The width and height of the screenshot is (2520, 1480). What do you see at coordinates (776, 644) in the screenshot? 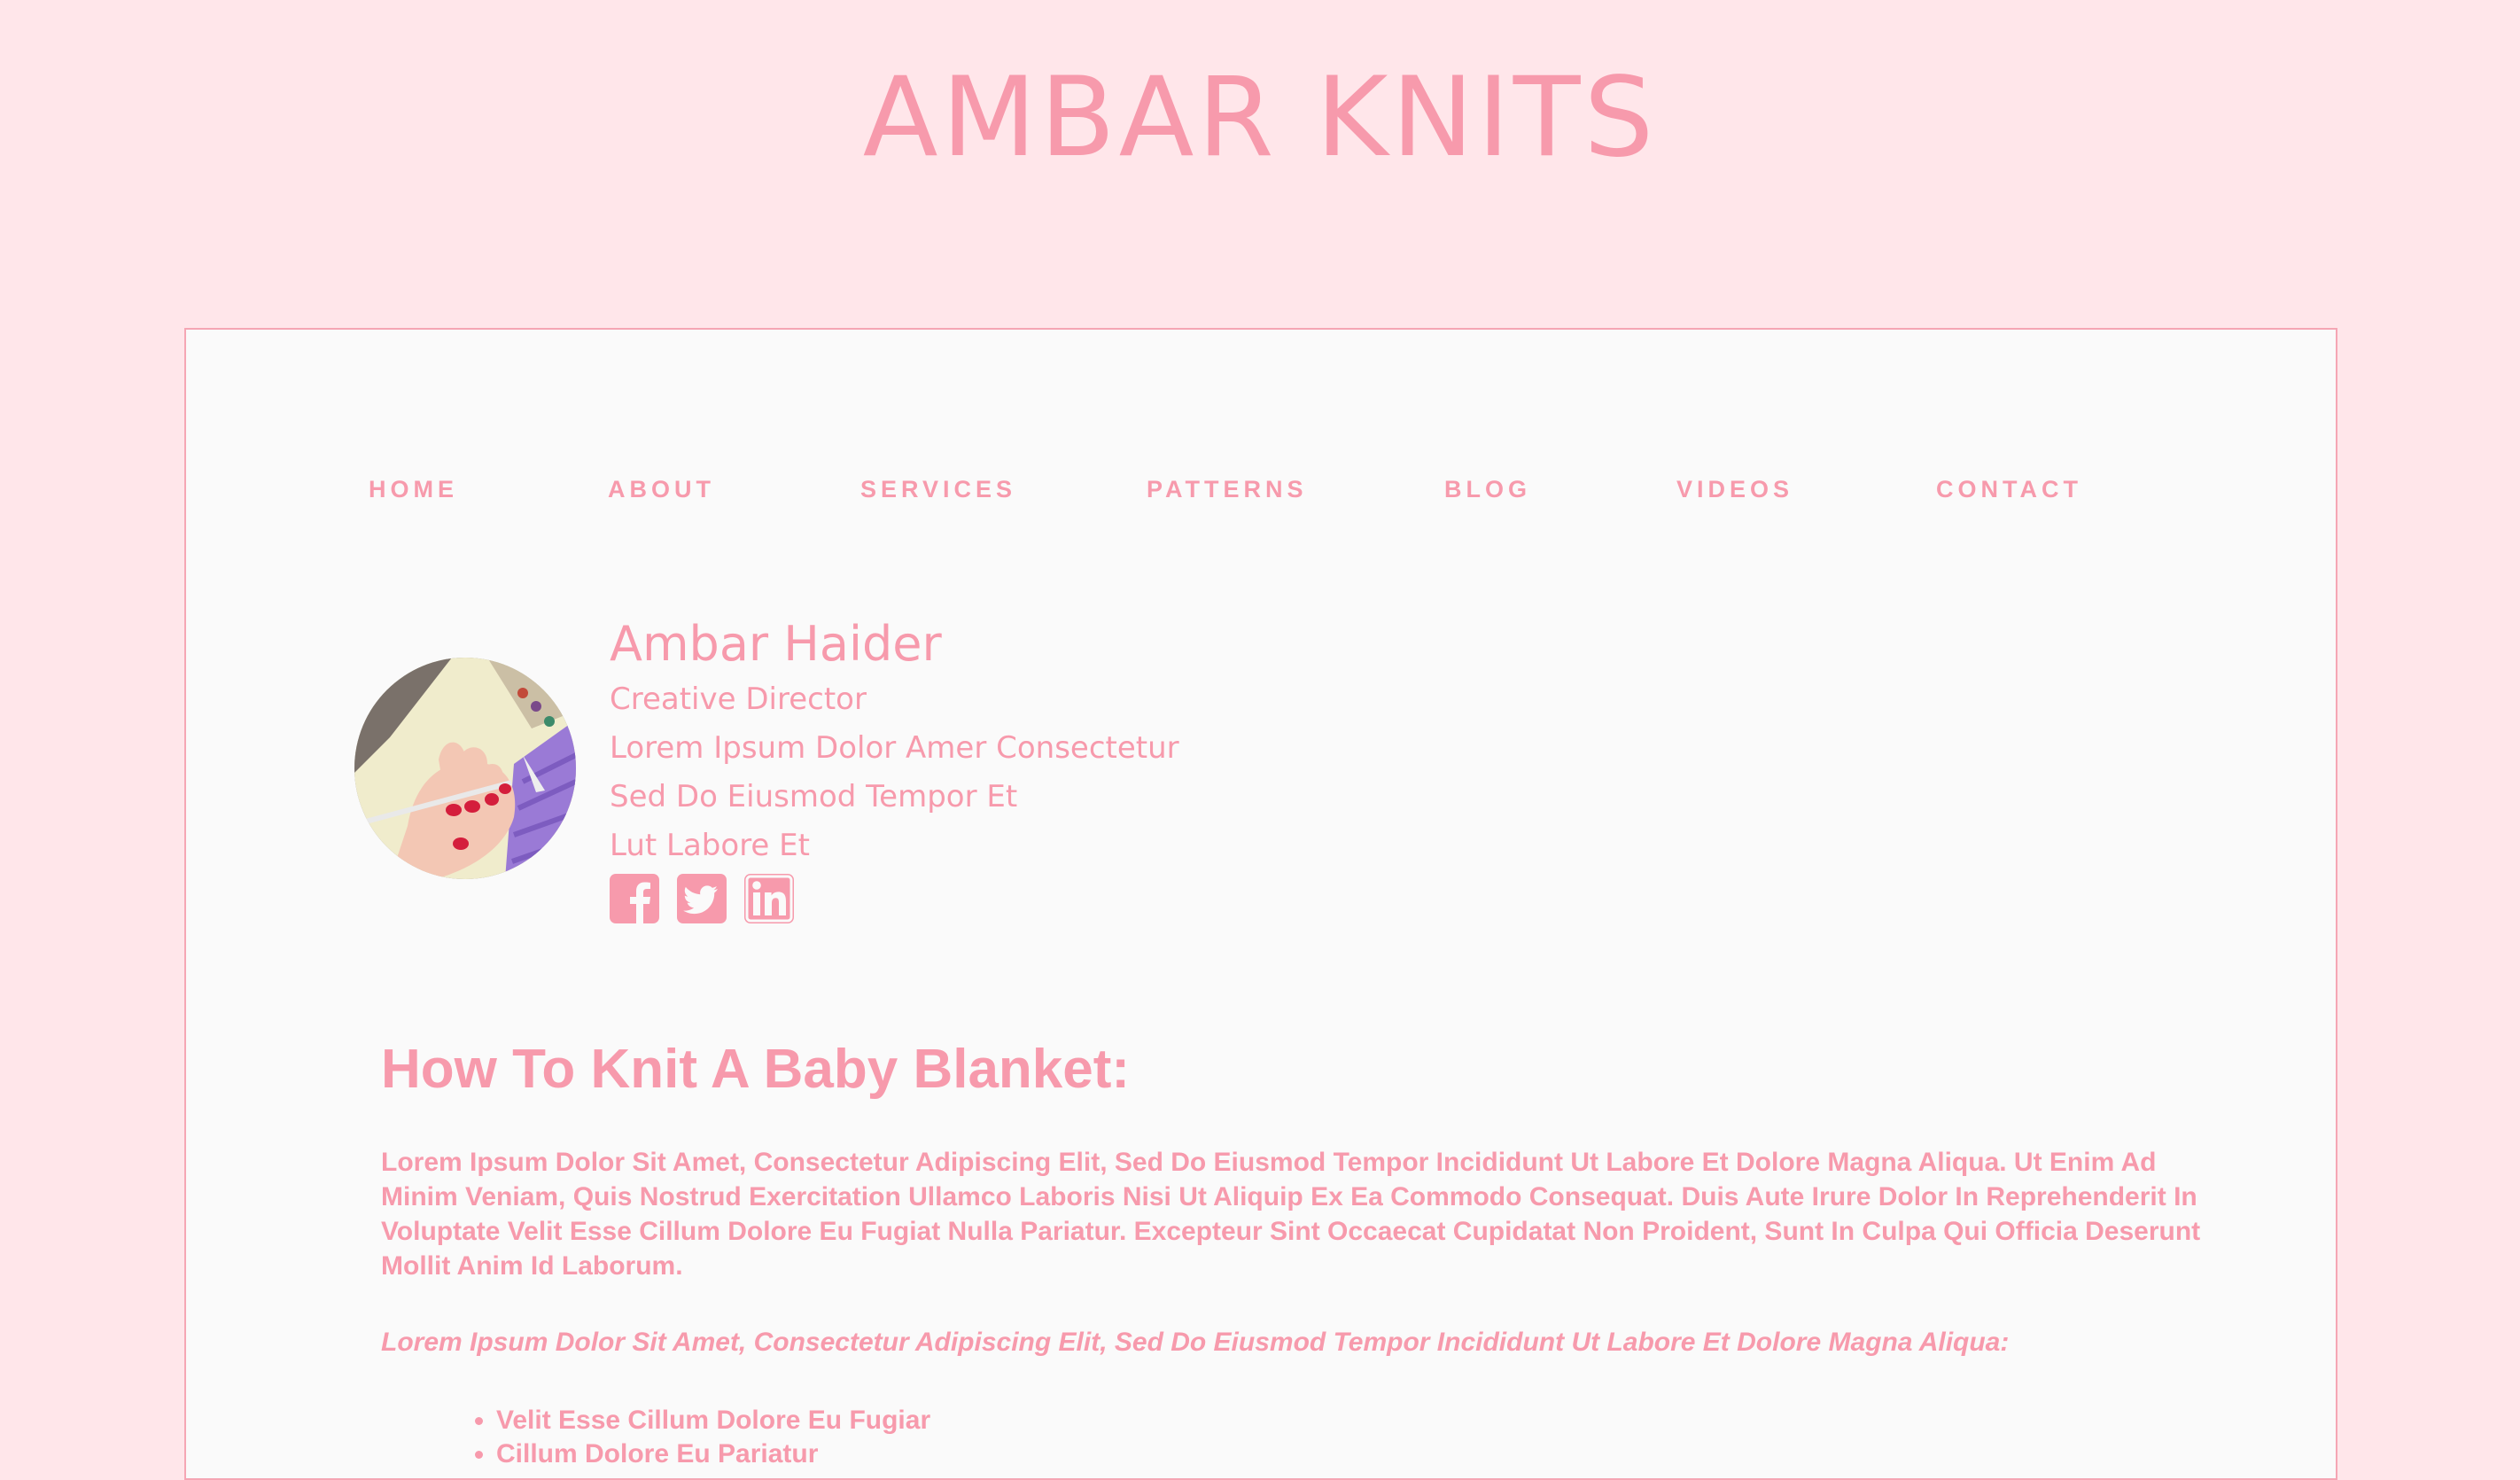
I see `profile-name: Ambar Haider` at bounding box center [776, 644].